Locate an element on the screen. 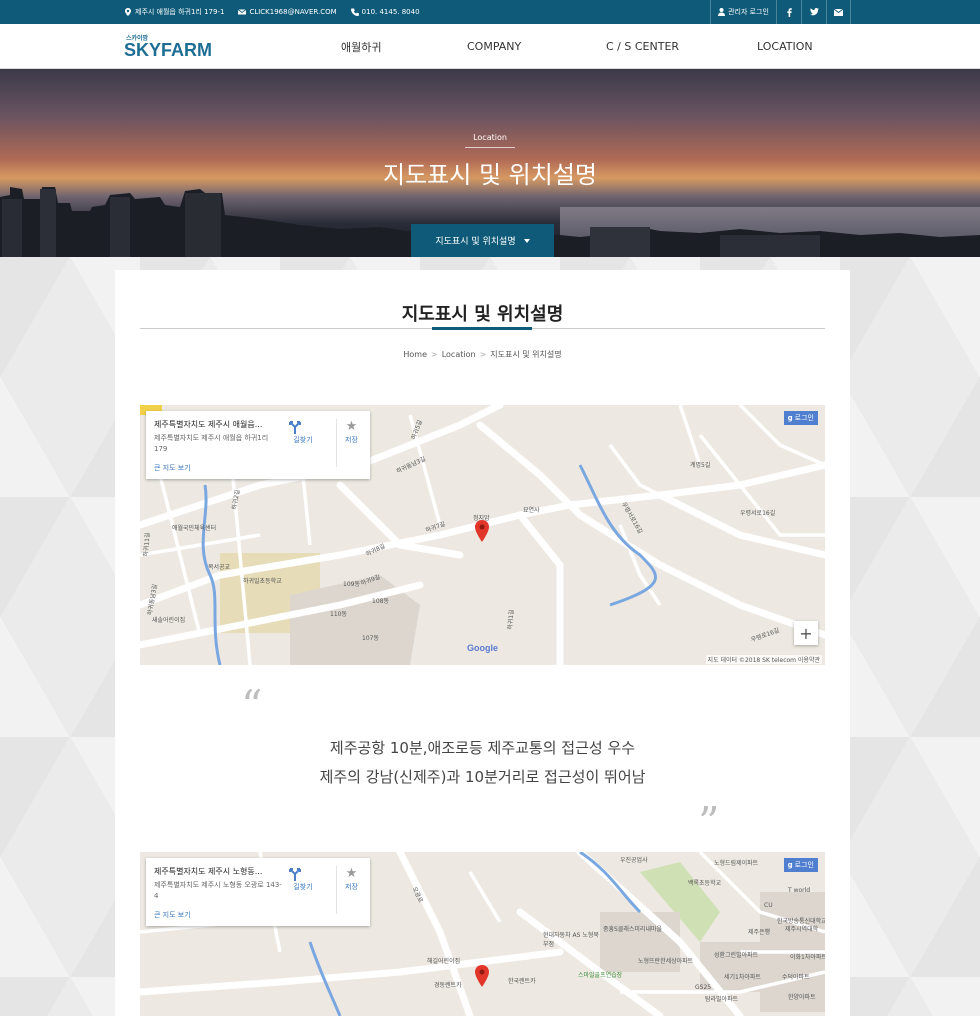  map-label: 한양아파트 is located at coordinates (802, 997).